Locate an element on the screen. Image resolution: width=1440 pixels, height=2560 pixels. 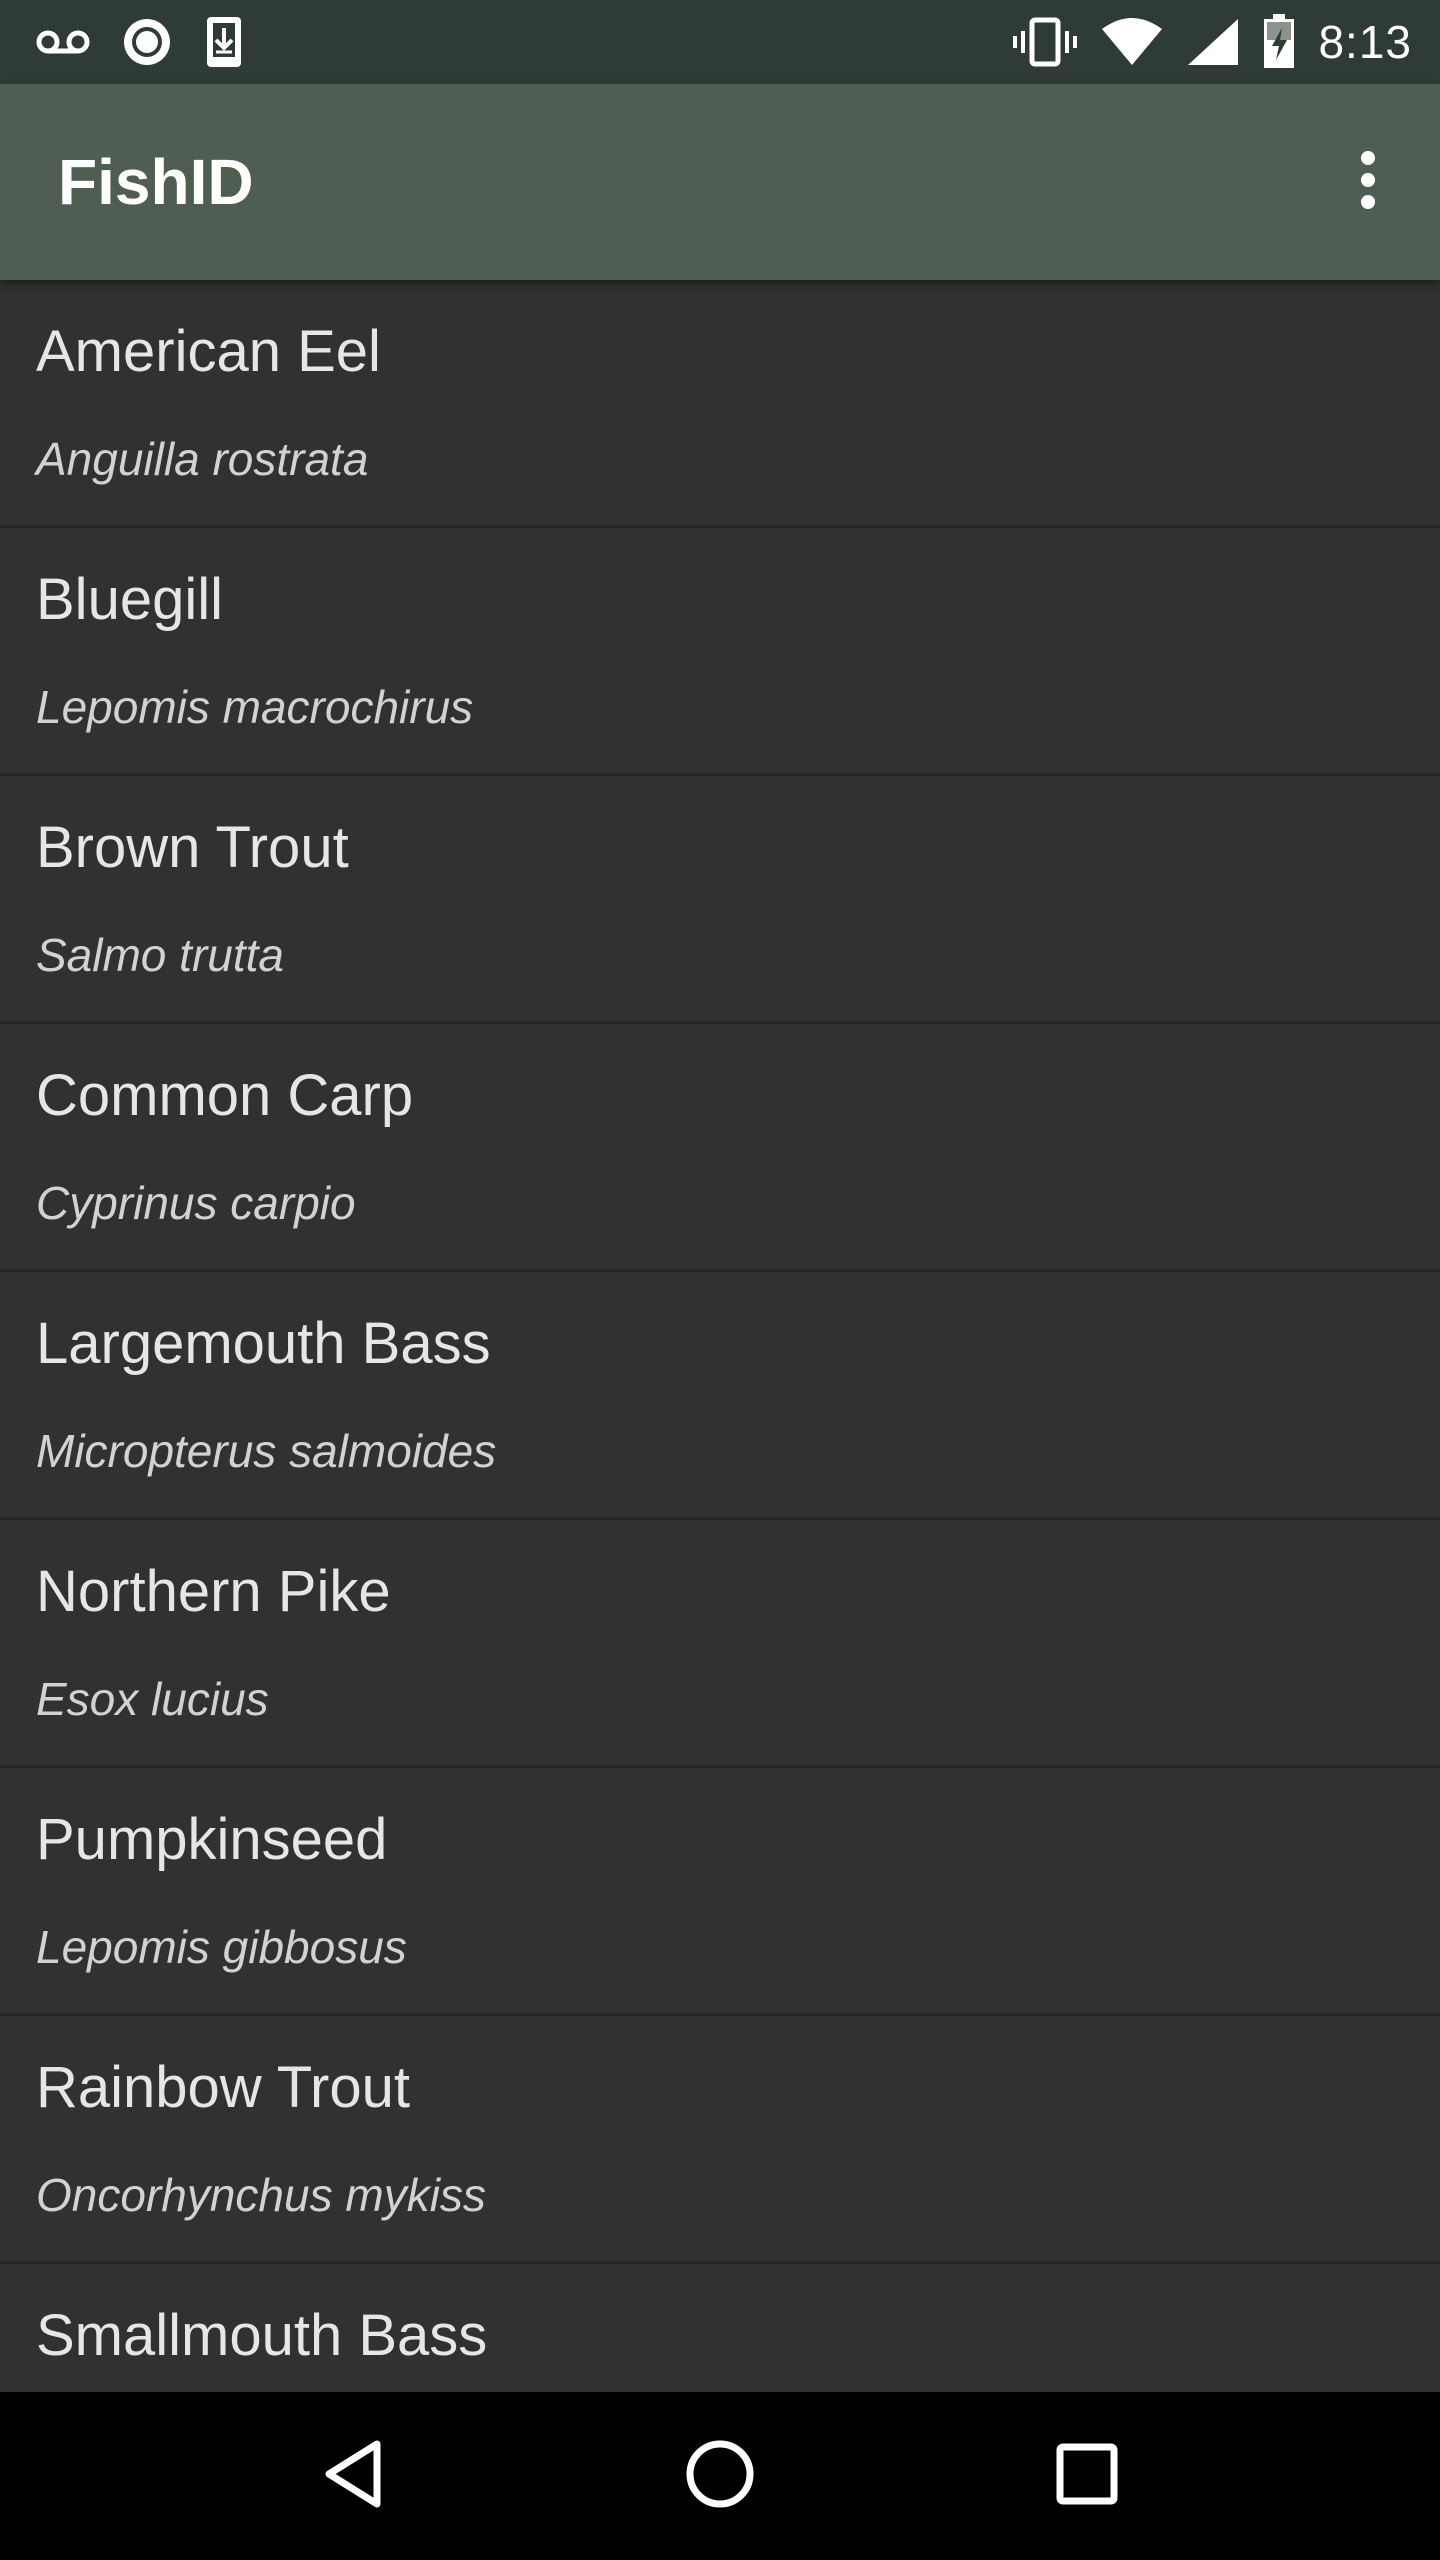
common-name: American Eel is located at coordinates (208, 351).